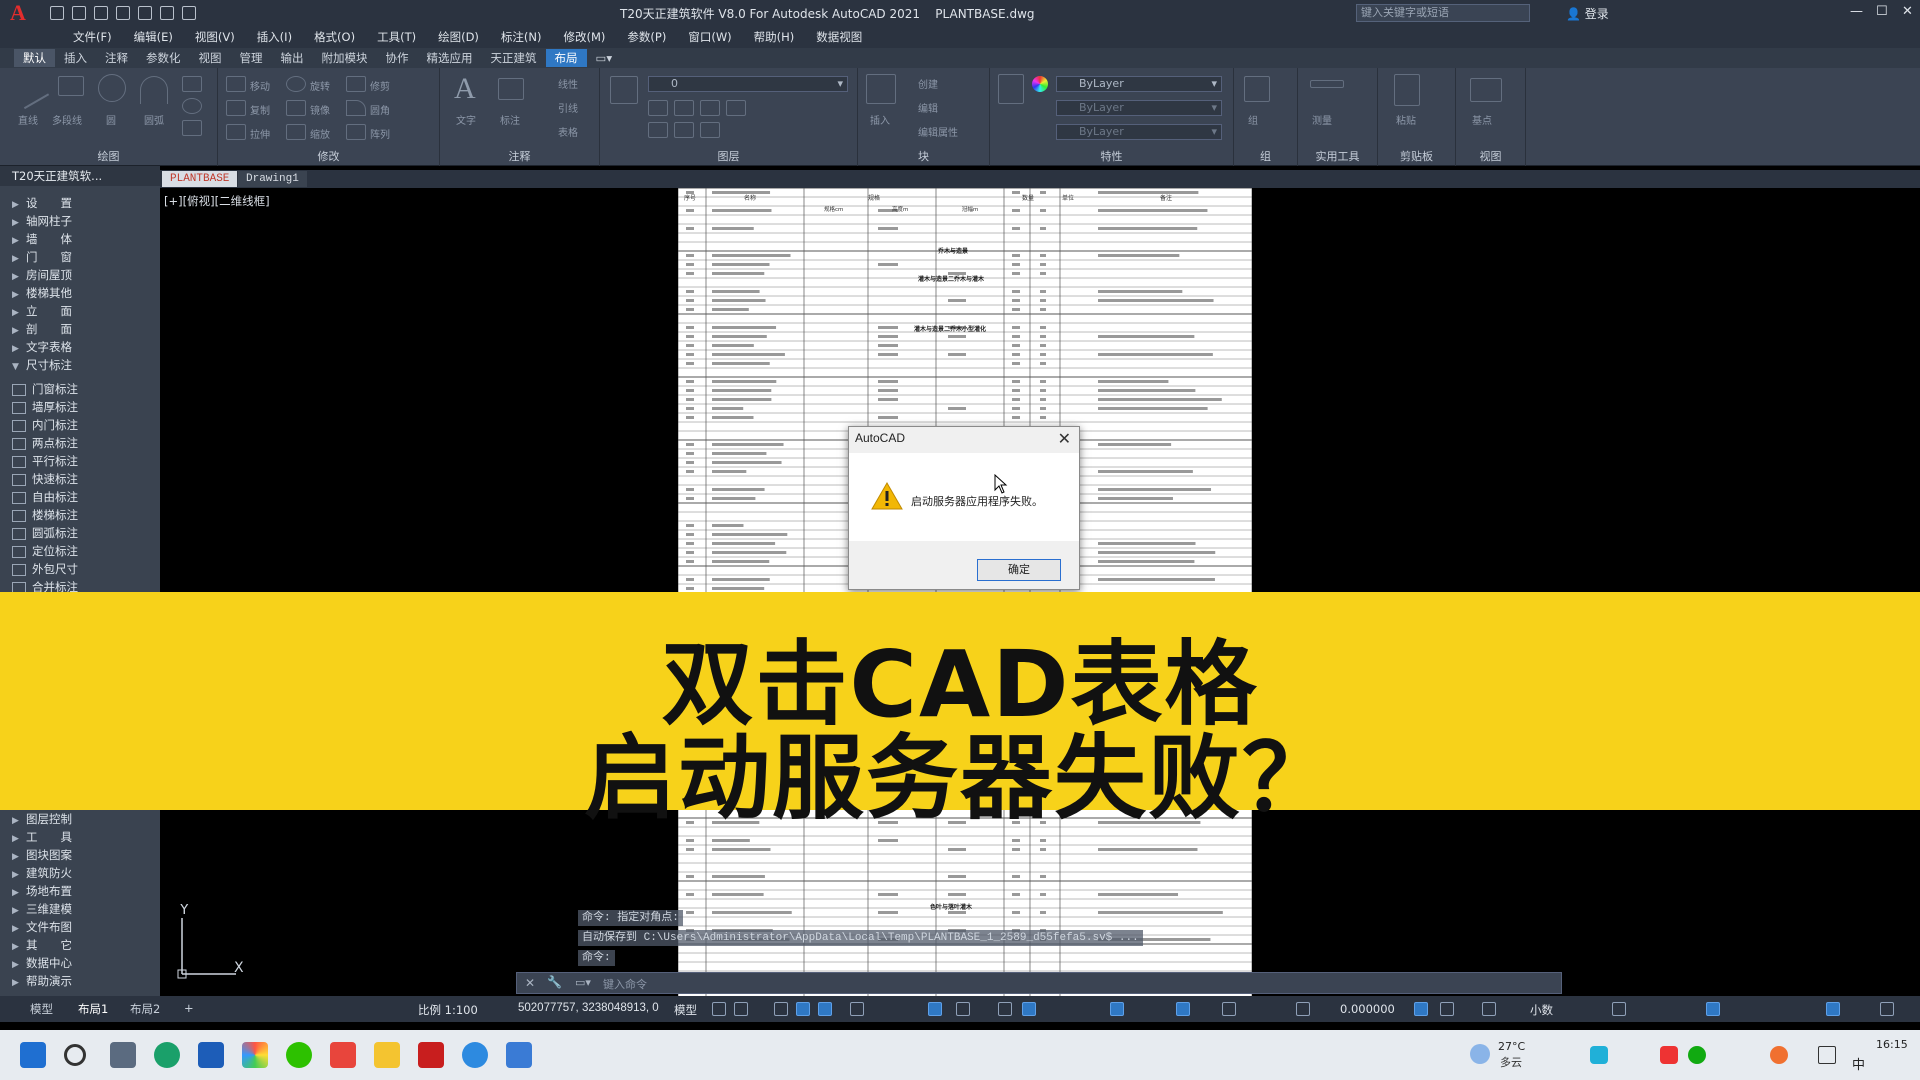  Describe the element at coordinates (1892, 1044) in the screenshot. I see `system-clock: 16:15` at that location.